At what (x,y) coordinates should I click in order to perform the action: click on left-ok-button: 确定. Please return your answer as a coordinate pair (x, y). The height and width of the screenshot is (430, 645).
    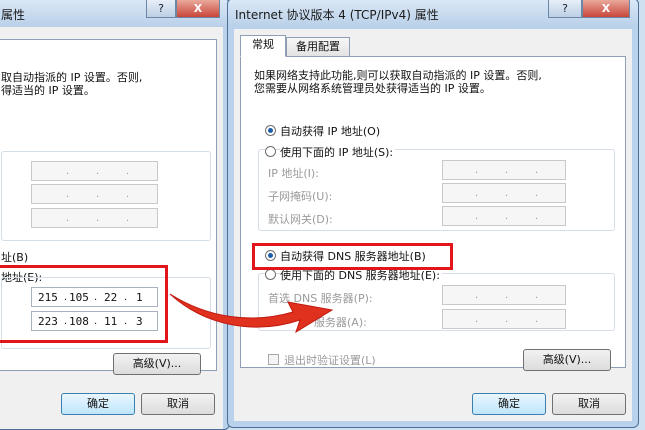
    Looking at the image, I should click on (98, 404).